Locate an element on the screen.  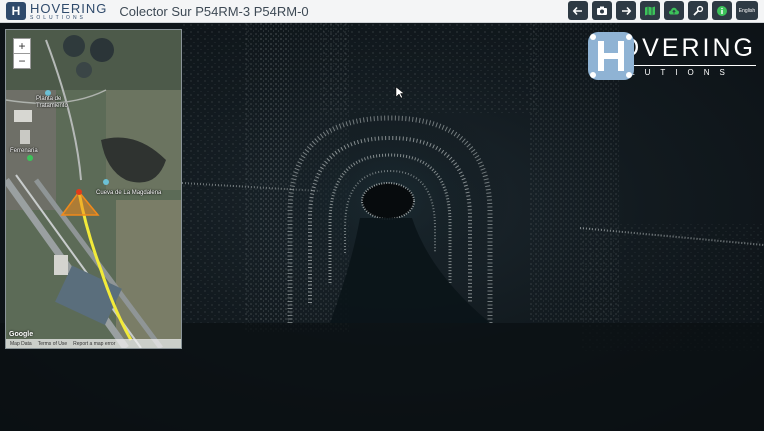
toolbar: English is located at coordinates (663, 10).